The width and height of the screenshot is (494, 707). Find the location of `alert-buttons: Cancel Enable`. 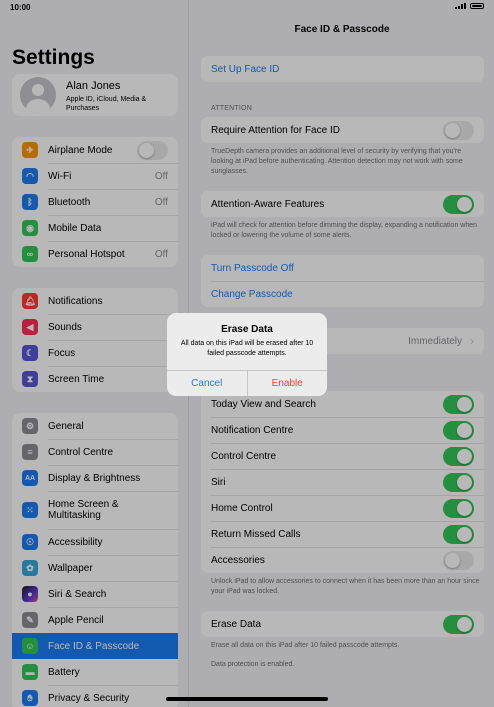

alert-buttons: Cancel Enable is located at coordinates (247, 383).